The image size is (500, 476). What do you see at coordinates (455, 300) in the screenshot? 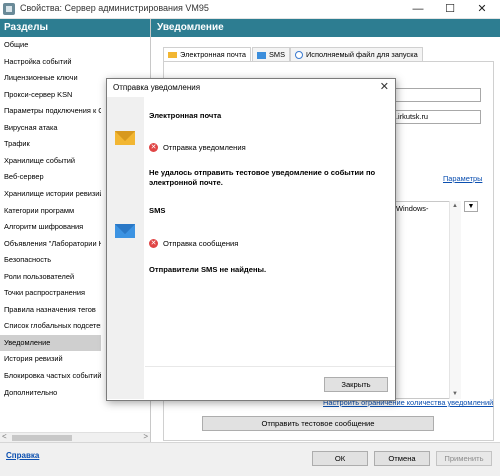
I see `message-scrollbar: ▲ ▼` at bounding box center [455, 300].